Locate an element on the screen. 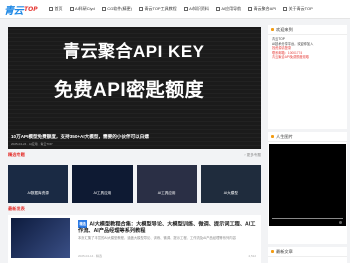 Image resolution: width=350 pixels, height=263 pixels. latest-section-title: 最新发表 is located at coordinates (16, 208).